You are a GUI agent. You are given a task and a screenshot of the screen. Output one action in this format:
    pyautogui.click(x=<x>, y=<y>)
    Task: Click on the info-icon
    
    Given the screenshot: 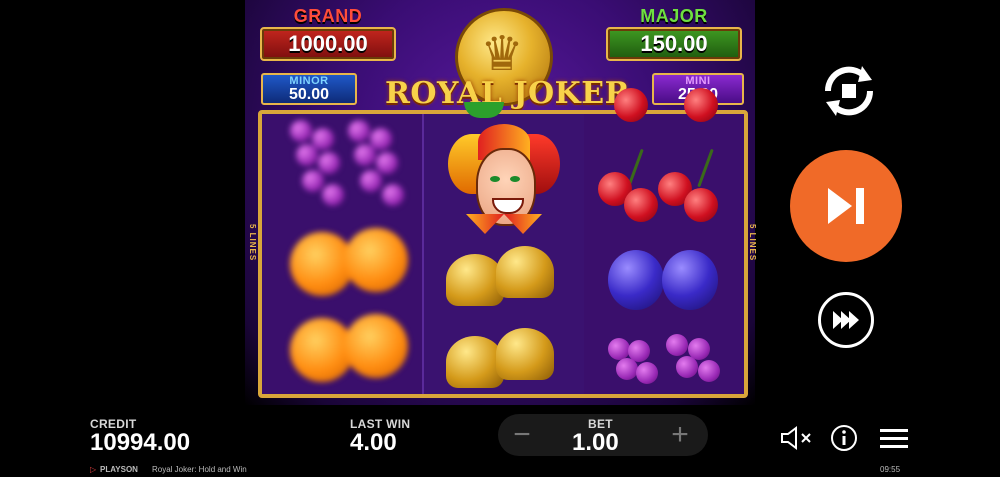 What is the action you would take?
    pyautogui.click(x=844, y=438)
    